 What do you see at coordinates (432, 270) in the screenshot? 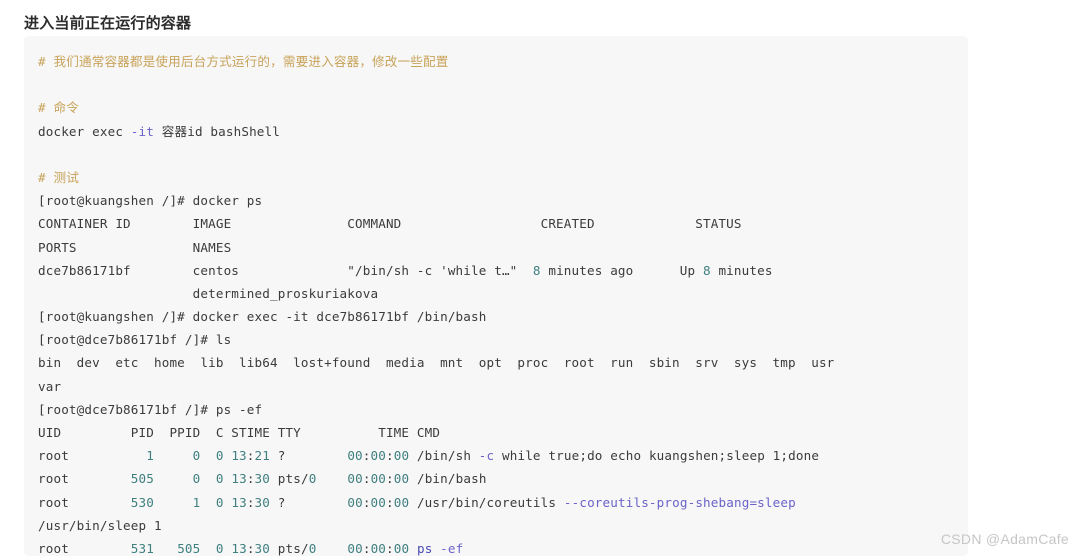
I see `code-token-string: "/bin/sh -c 'while t…"` at bounding box center [432, 270].